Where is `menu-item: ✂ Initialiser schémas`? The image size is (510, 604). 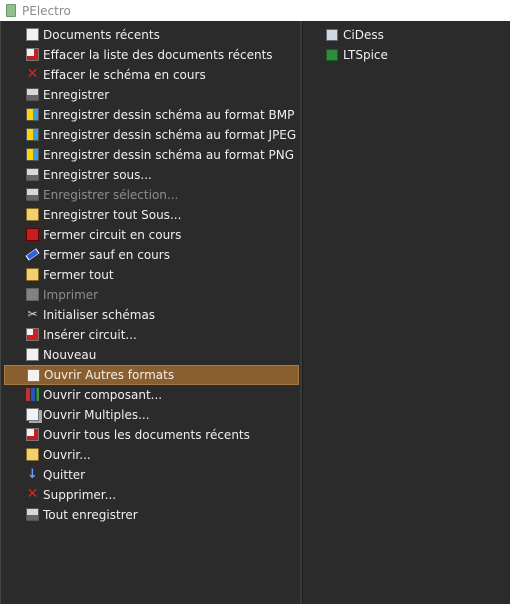 menu-item: ✂ Initialiser schémas is located at coordinates (151, 315).